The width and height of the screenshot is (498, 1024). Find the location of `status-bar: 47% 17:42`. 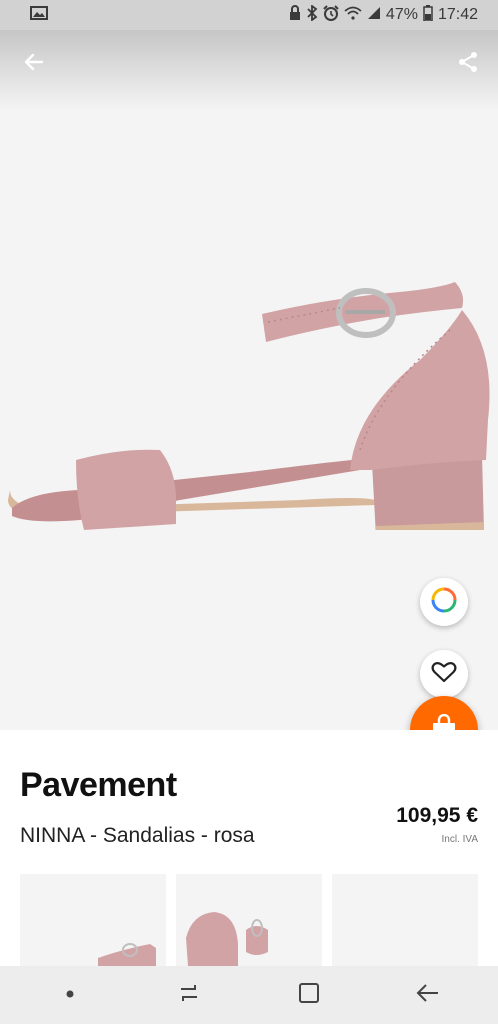

status-bar: 47% 17:42 is located at coordinates (249, 15).